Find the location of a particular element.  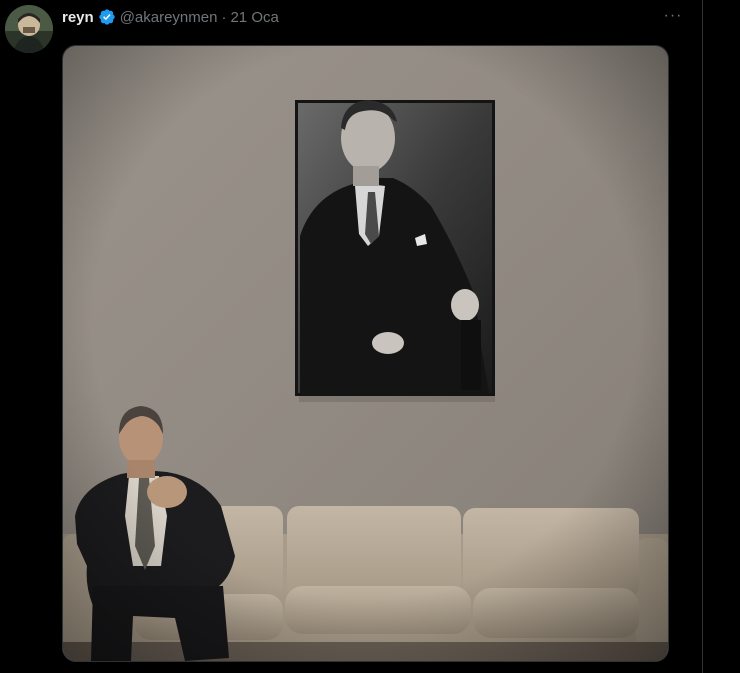

tweet-header: reyn @akareynmen · 21 Oca is located at coordinates (170, 17).